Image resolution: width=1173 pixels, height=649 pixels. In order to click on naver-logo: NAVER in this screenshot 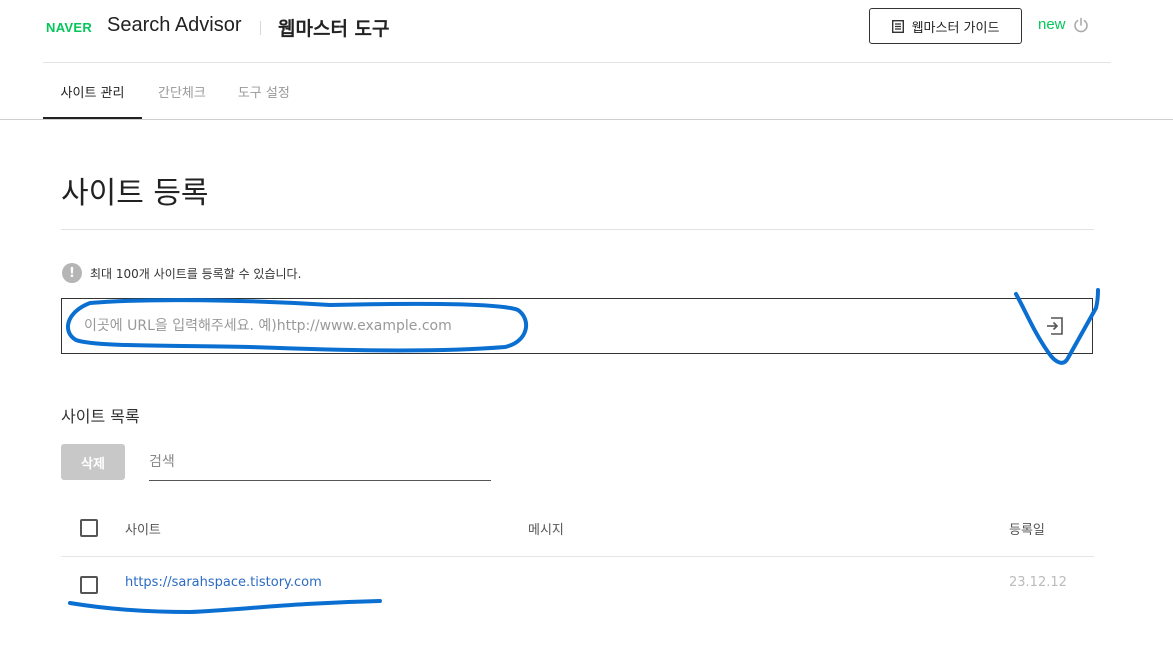, I will do `click(69, 27)`.